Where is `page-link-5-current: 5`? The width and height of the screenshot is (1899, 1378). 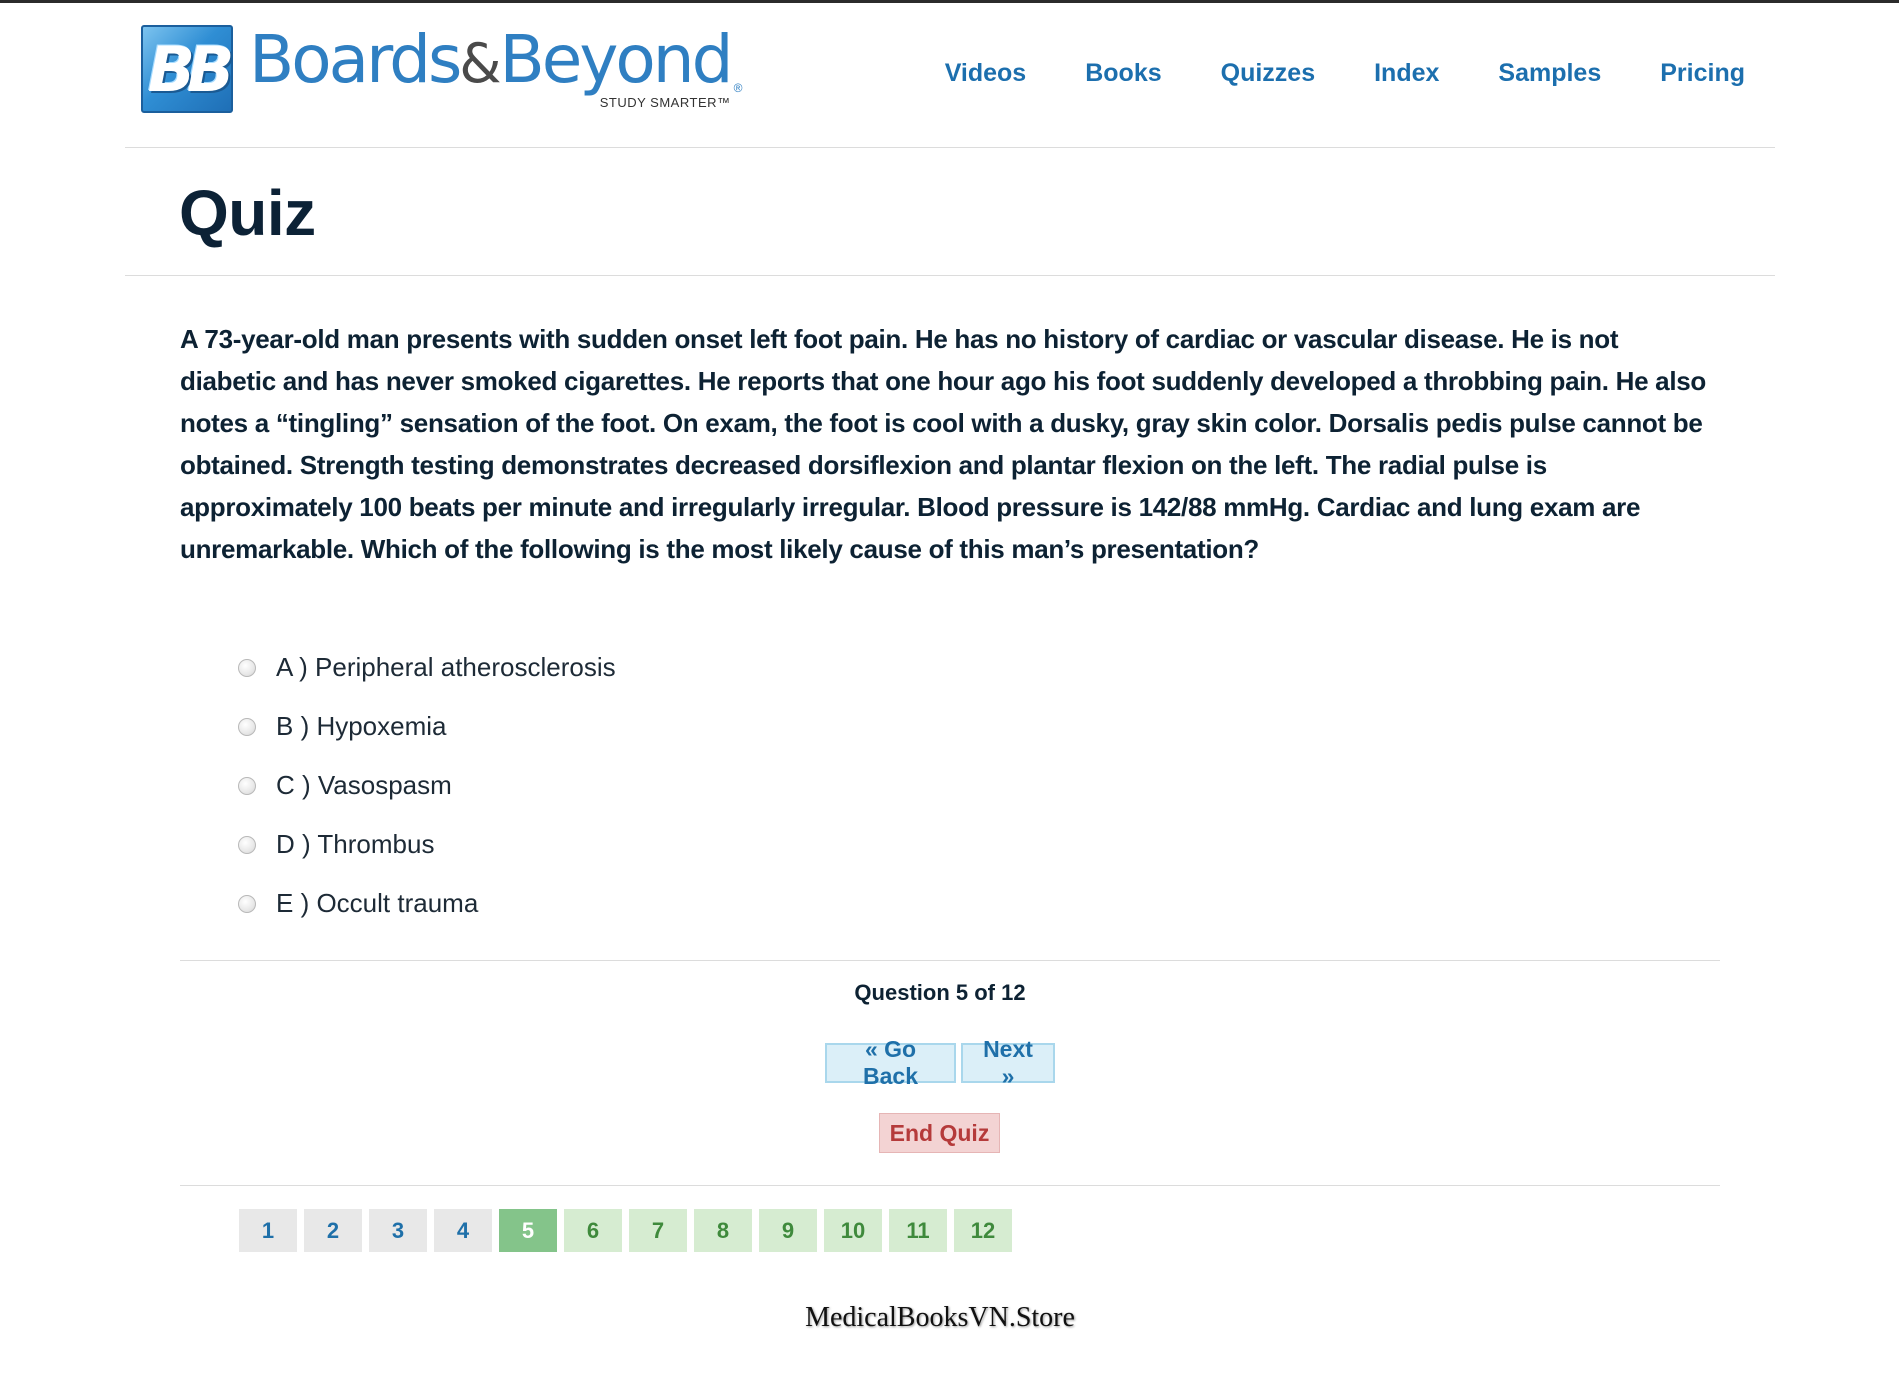
page-link-5-current: 5 is located at coordinates (528, 1230).